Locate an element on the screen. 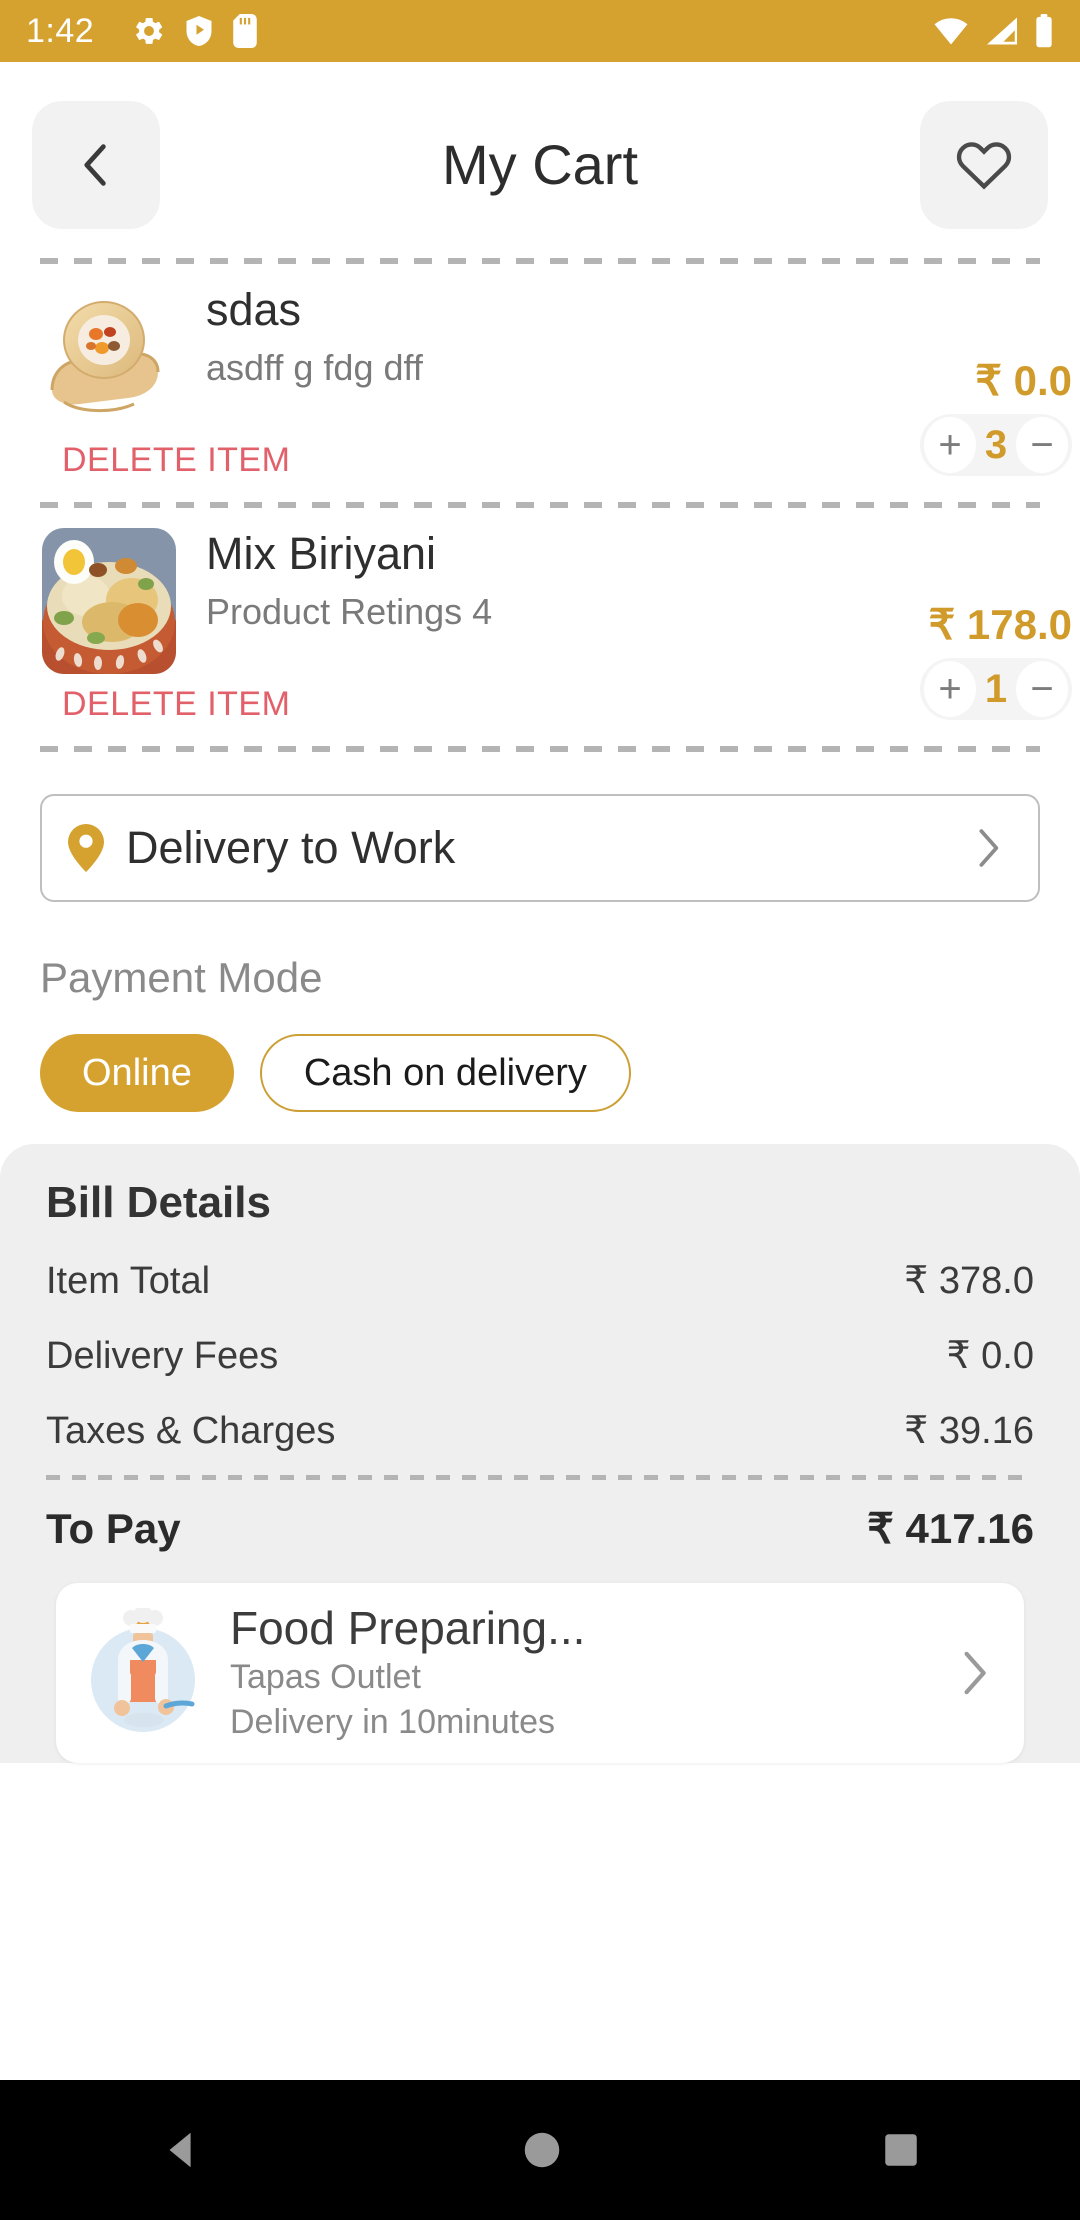 Image resolution: width=1080 pixels, height=2220 pixels. bill-row-label: Taxes & Charges is located at coordinates (191, 1431).